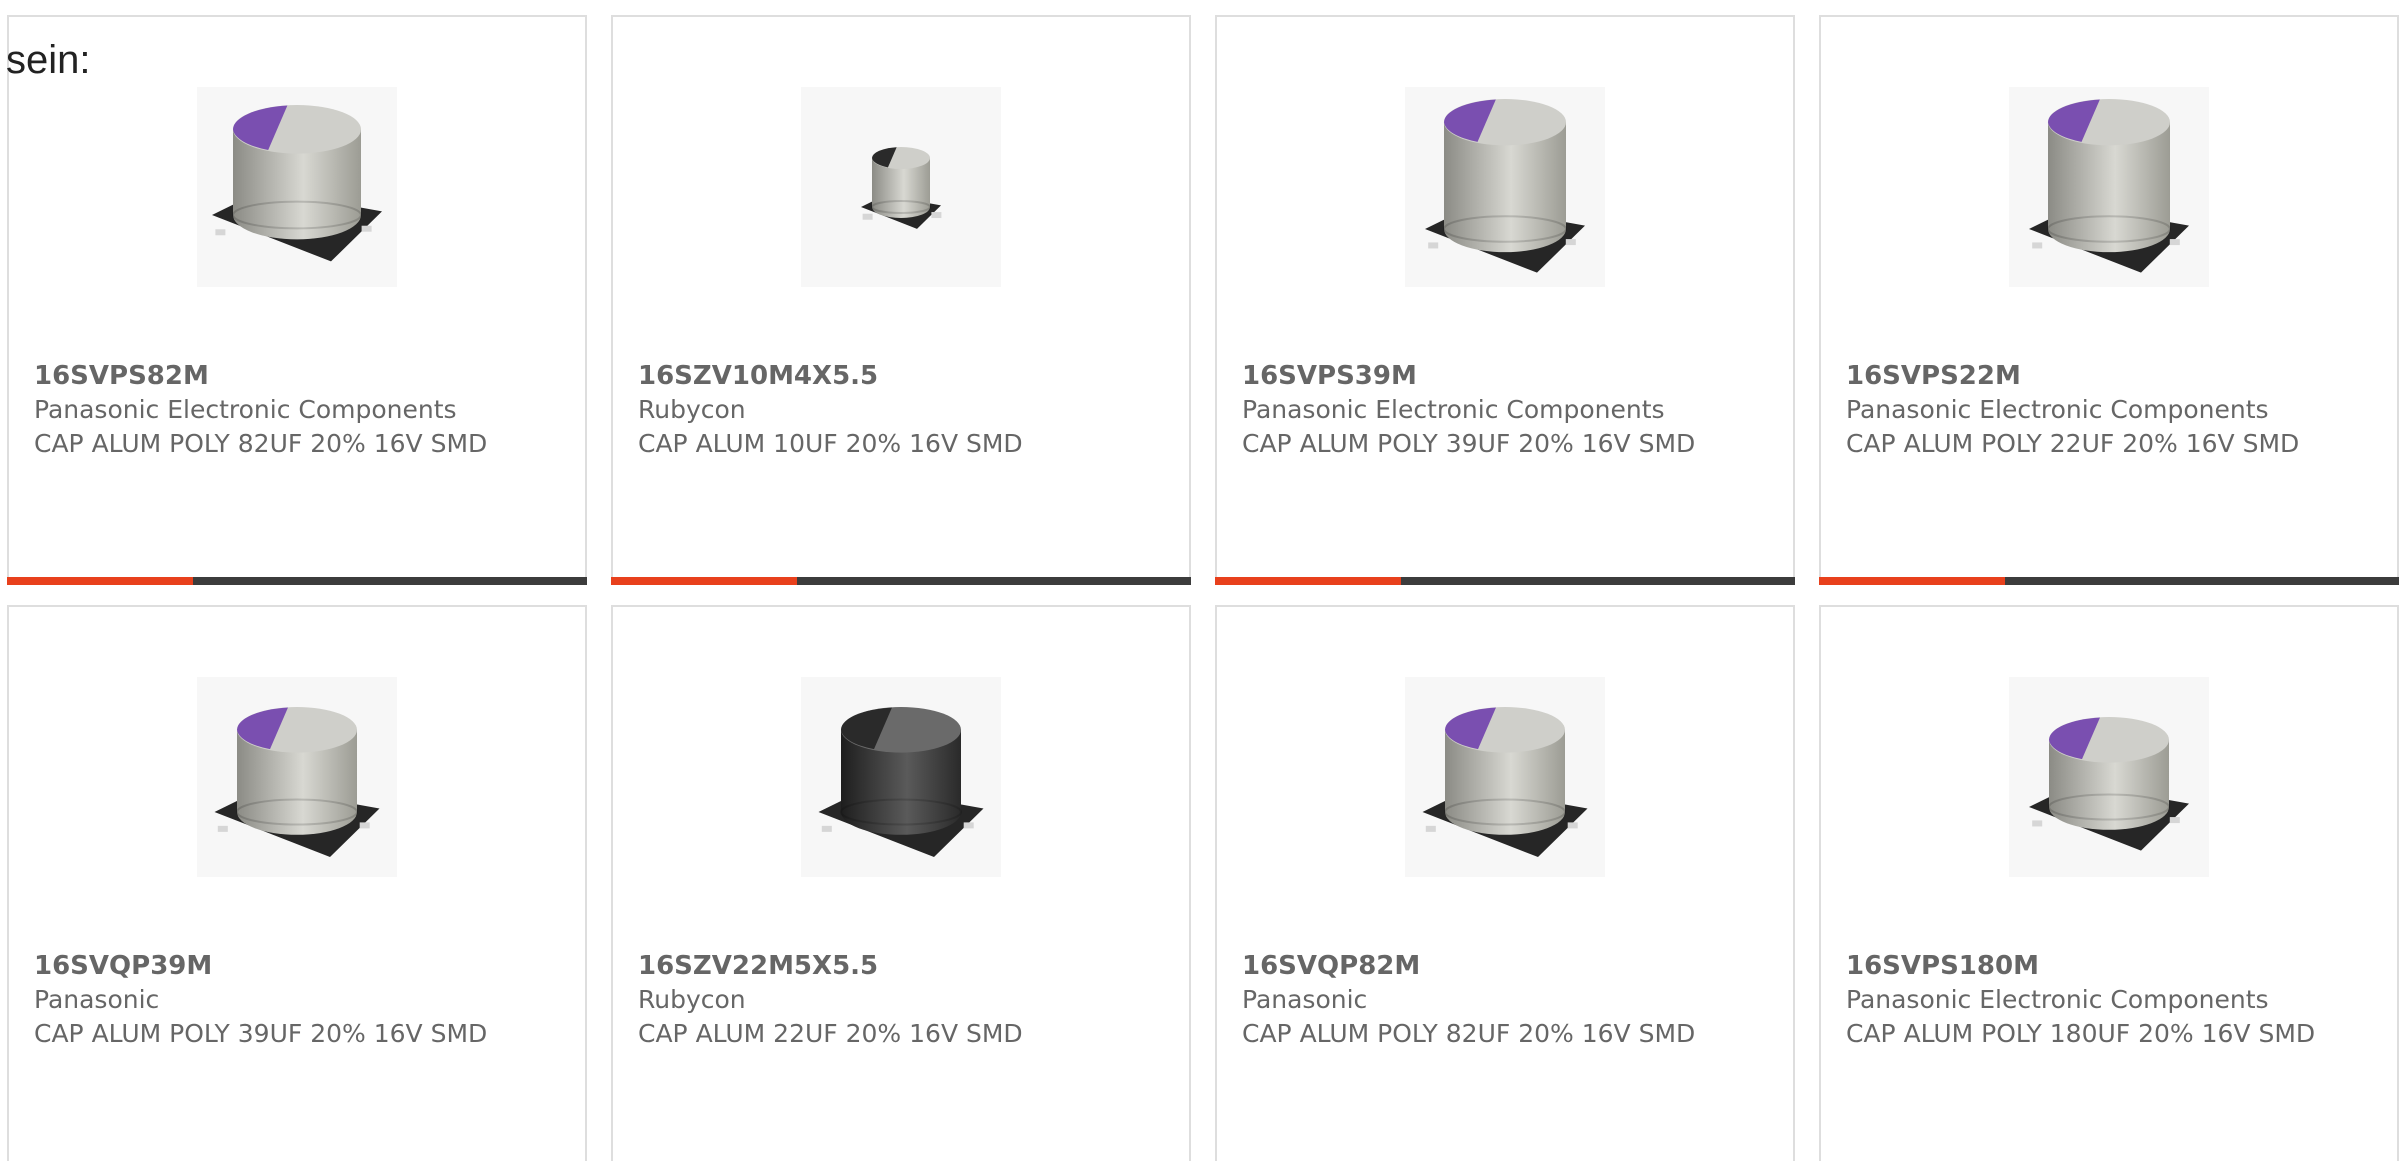 This screenshot has width=2400, height=1161. What do you see at coordinates (2073, 443) in the screenshot?
I see `product-description: CAP ALUM POLY 22UF 20% 16V SMD` at bounding box center [2073, 443].